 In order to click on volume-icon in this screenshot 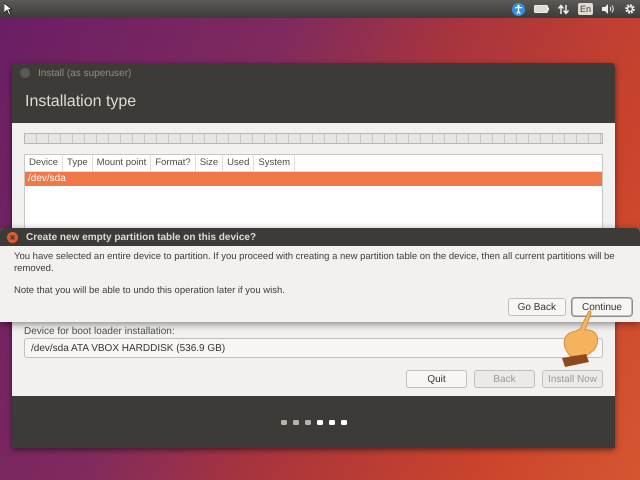, I will do `click(608, 9)`.